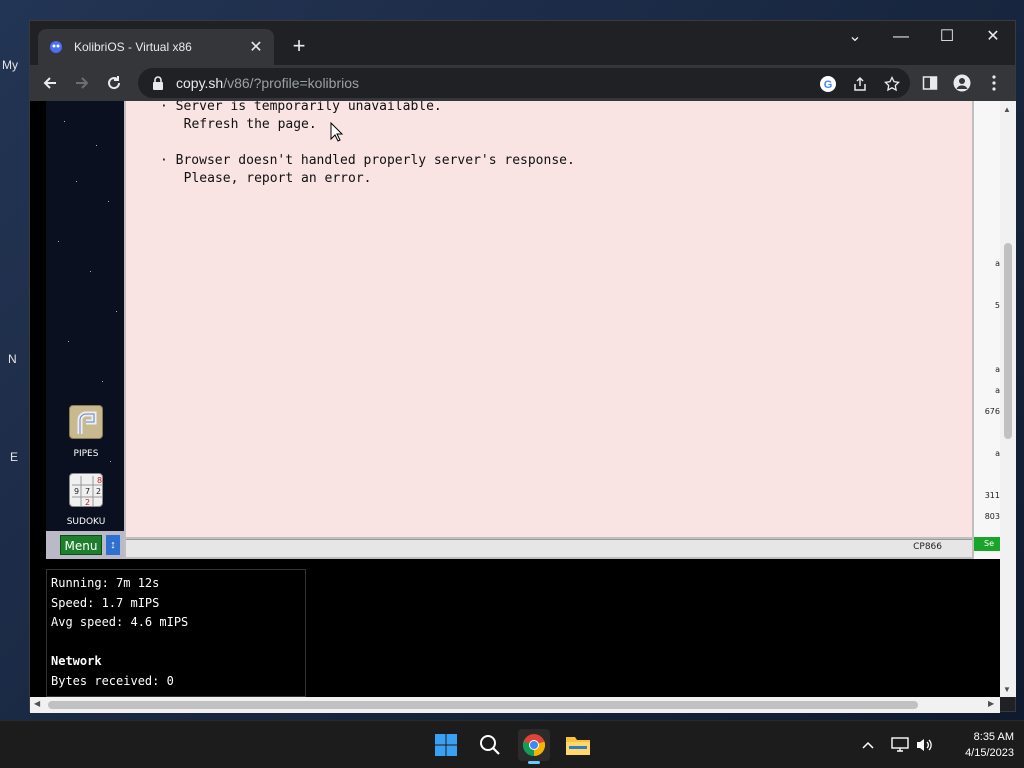 The image size is (1024, 768). What do you see at coordinates (930, 83) in the screenshot?
I see `side-panel-icon` at bounding box center [930, 83].